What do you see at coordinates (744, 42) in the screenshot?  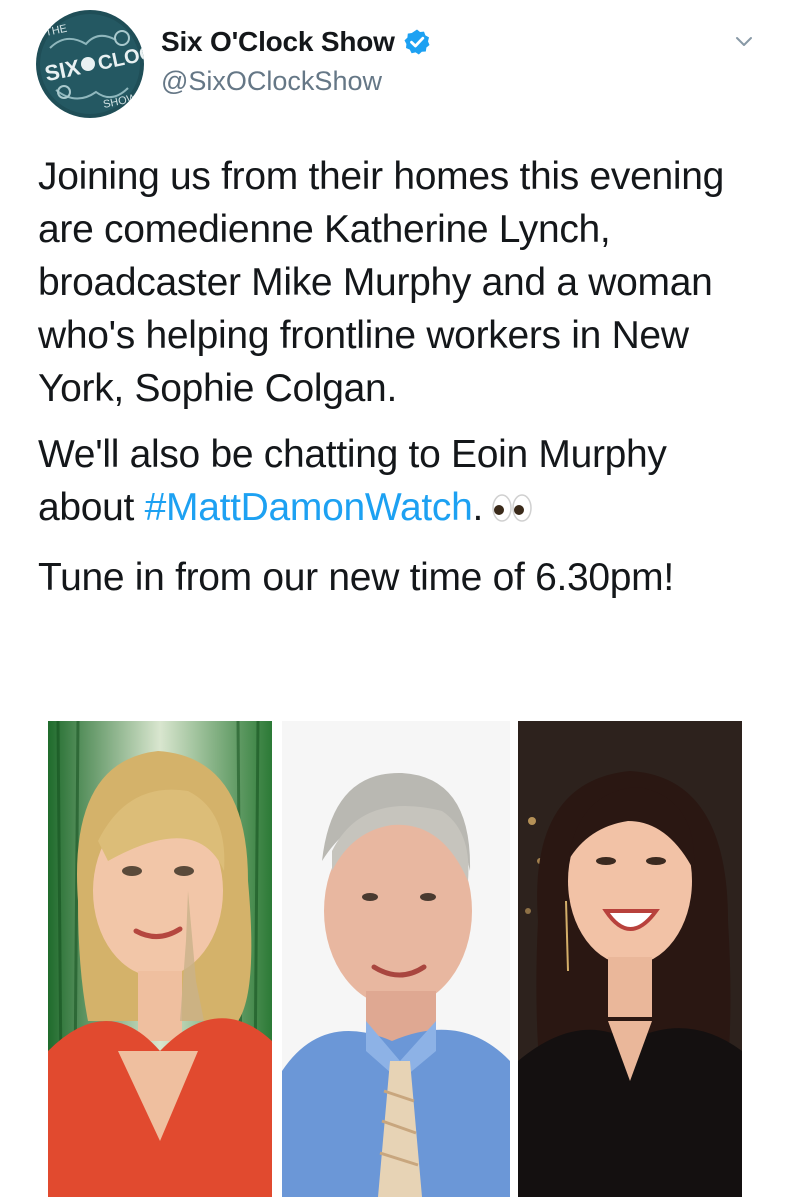 I see `chevron-down-icon` at bounding box center [744, 42].